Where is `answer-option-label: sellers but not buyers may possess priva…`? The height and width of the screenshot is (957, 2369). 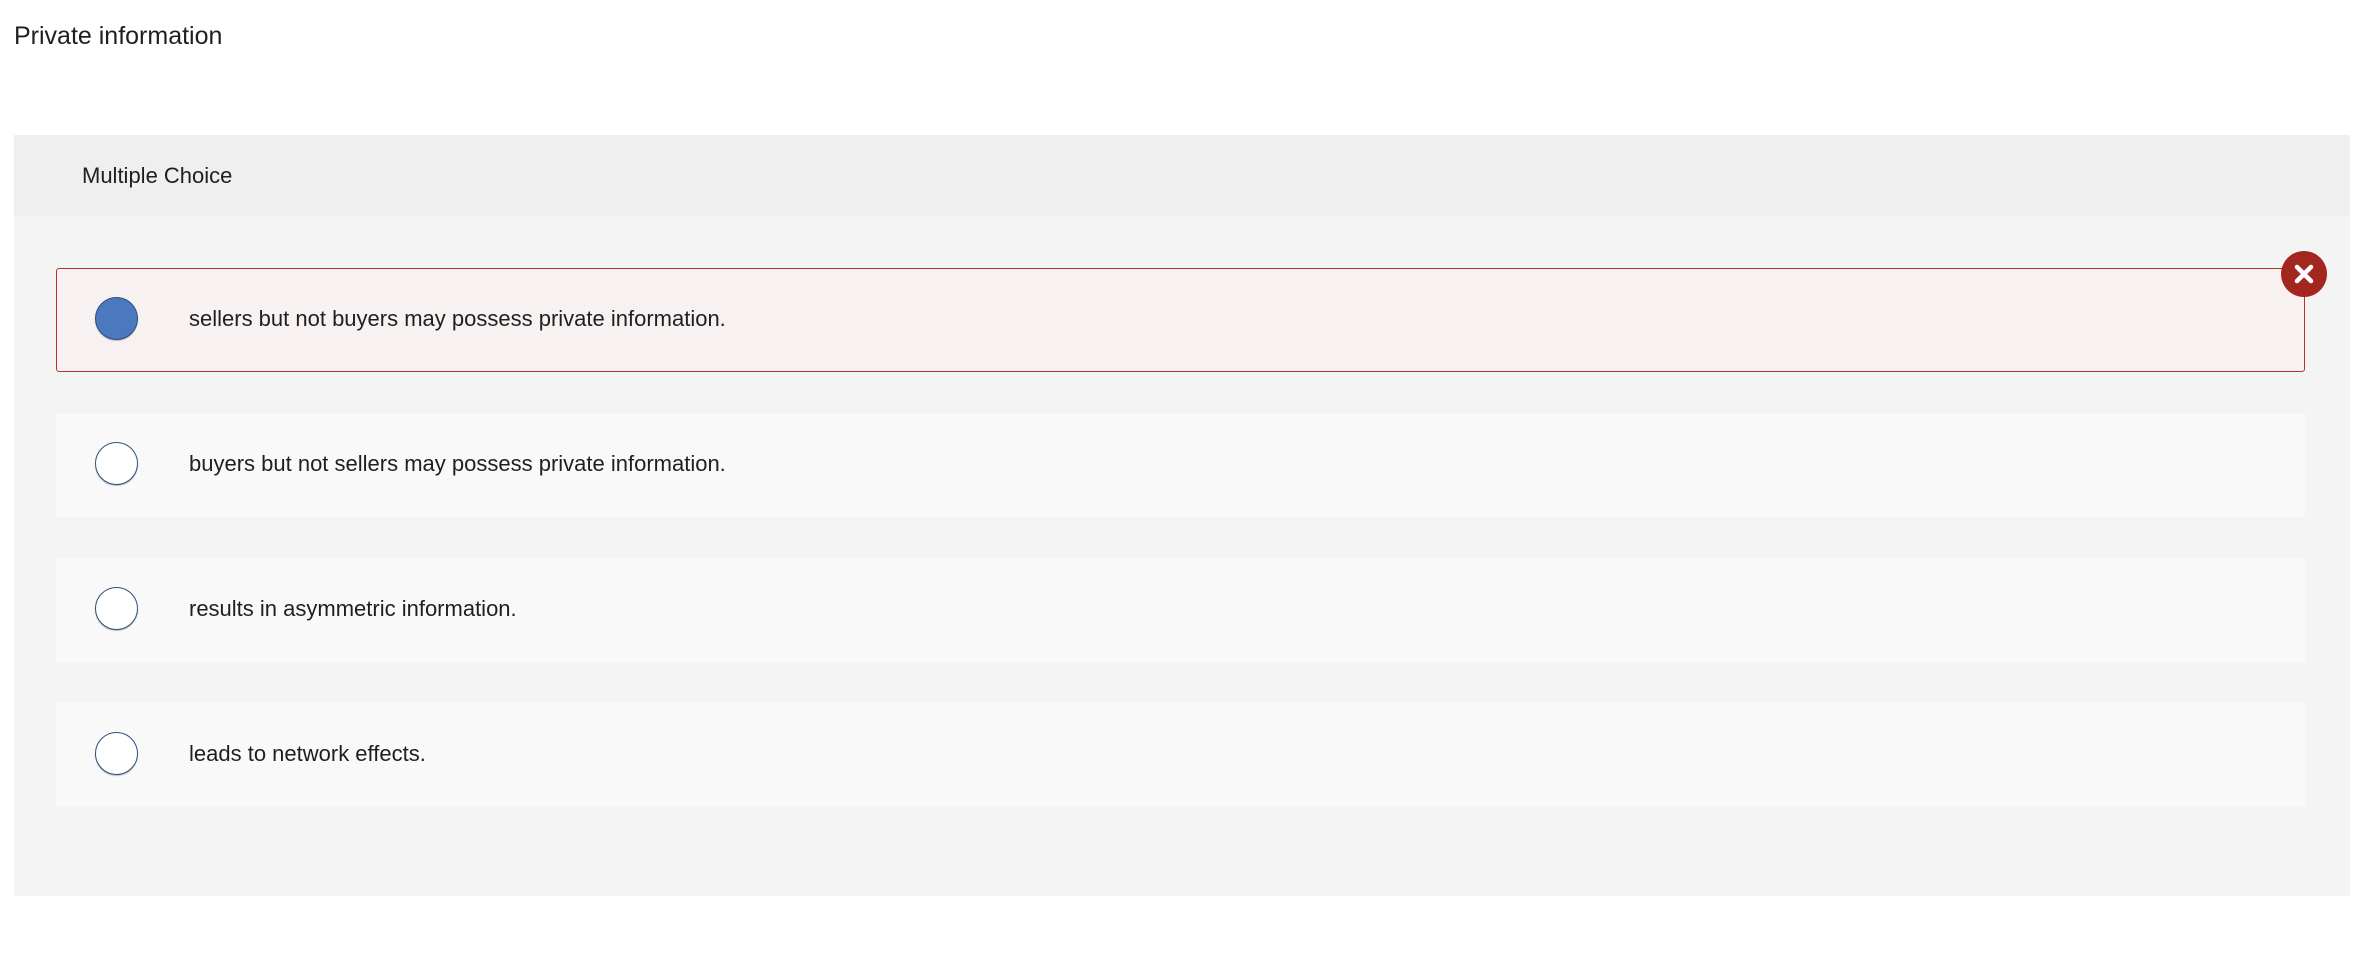
answer-option-label: sellers but not buyers may possess priva… is located at coordinates (457, 318).